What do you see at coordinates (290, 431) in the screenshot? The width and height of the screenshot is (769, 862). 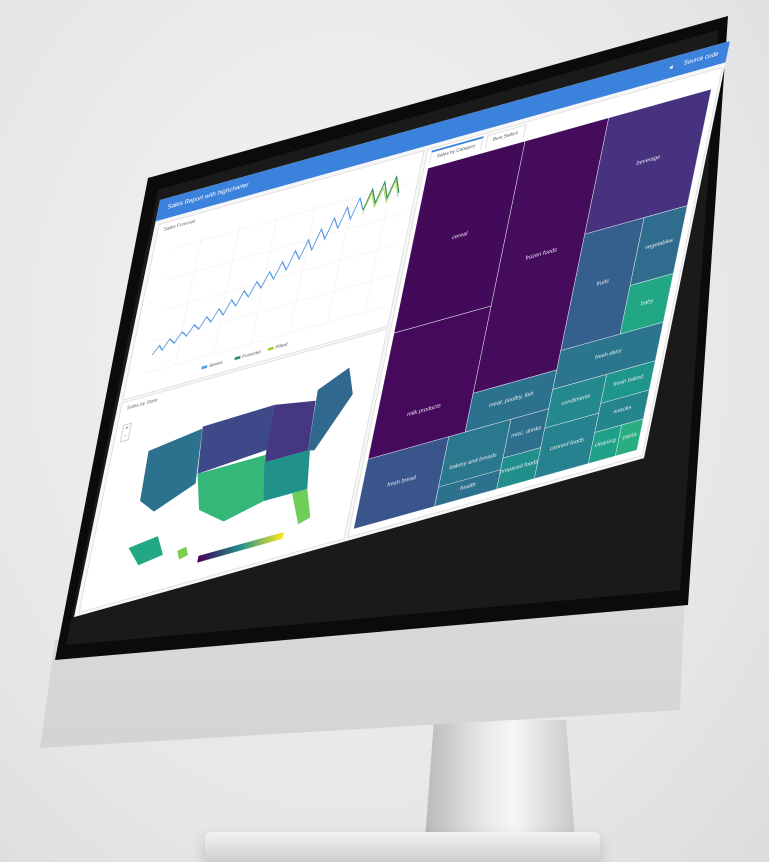 I see `map-midwest` at bounding box center [290, 431].